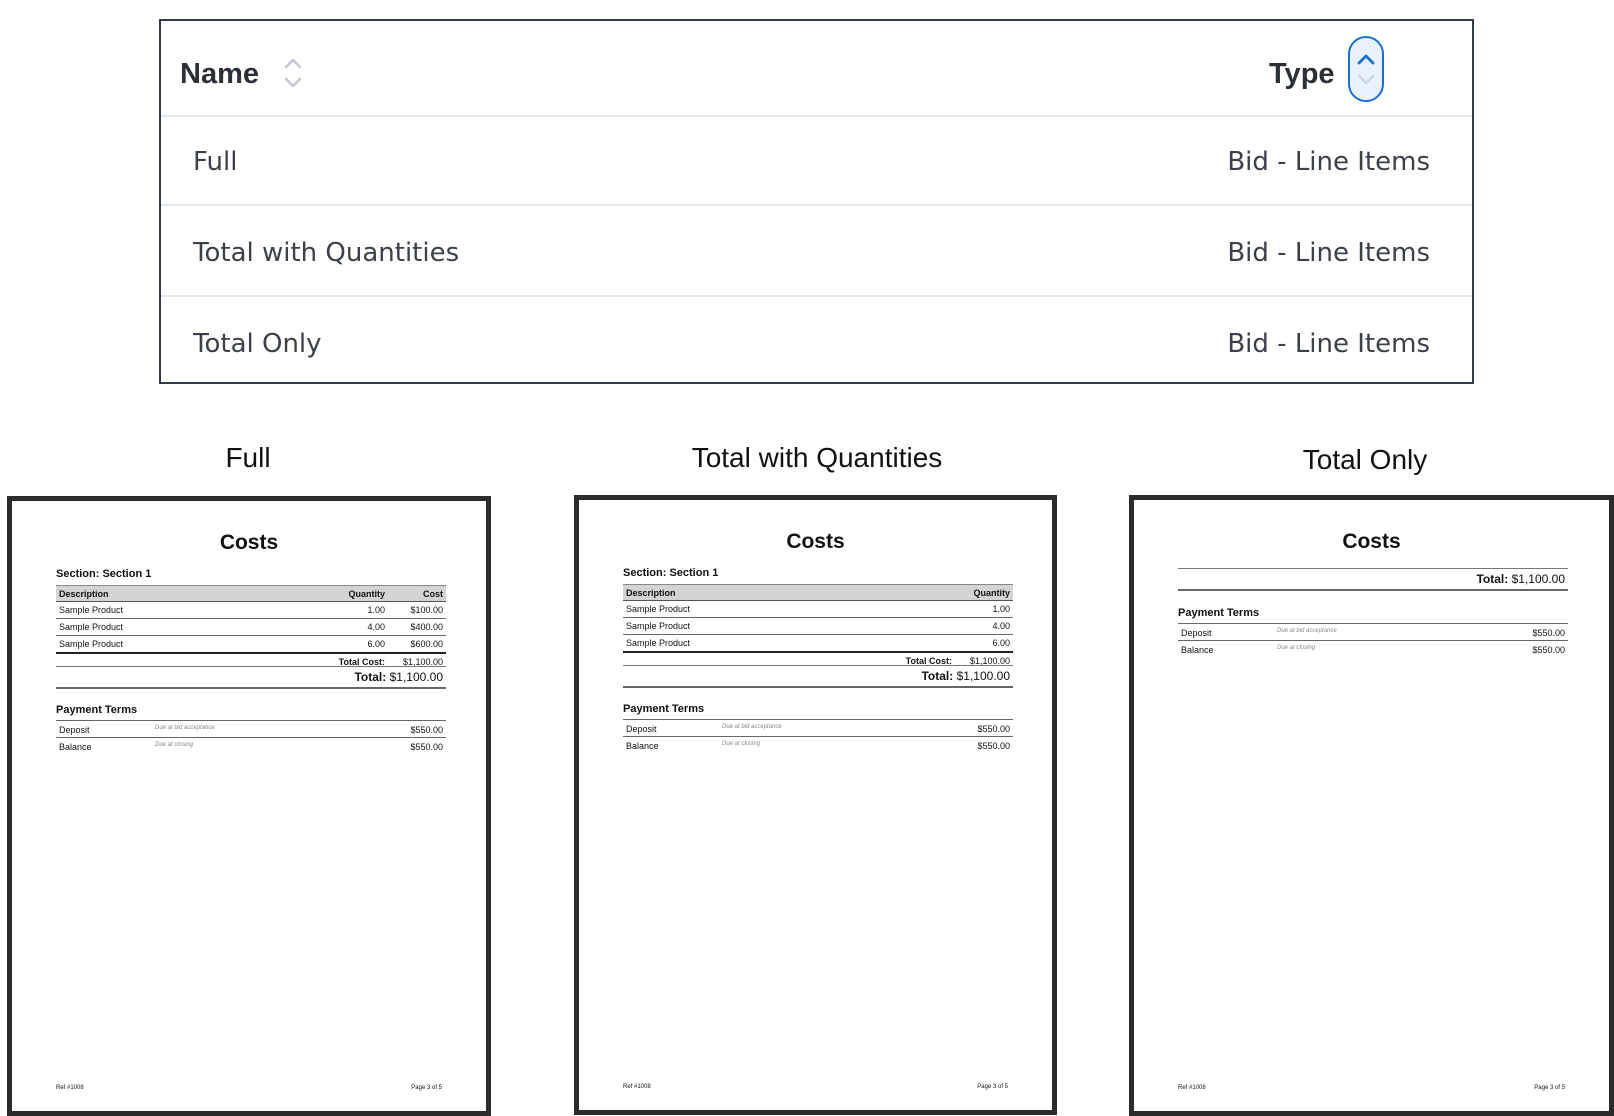 The image size is (1614, 1116). I want to click on line-item-row: Sample Product 6.00, so click(818, 644).